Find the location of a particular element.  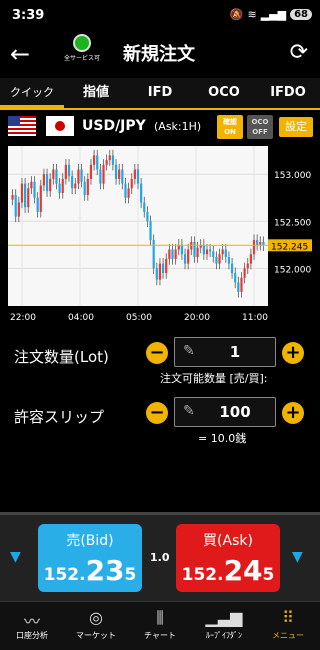

refresh-icon: ⟳ is located at coordinates (299, 52).